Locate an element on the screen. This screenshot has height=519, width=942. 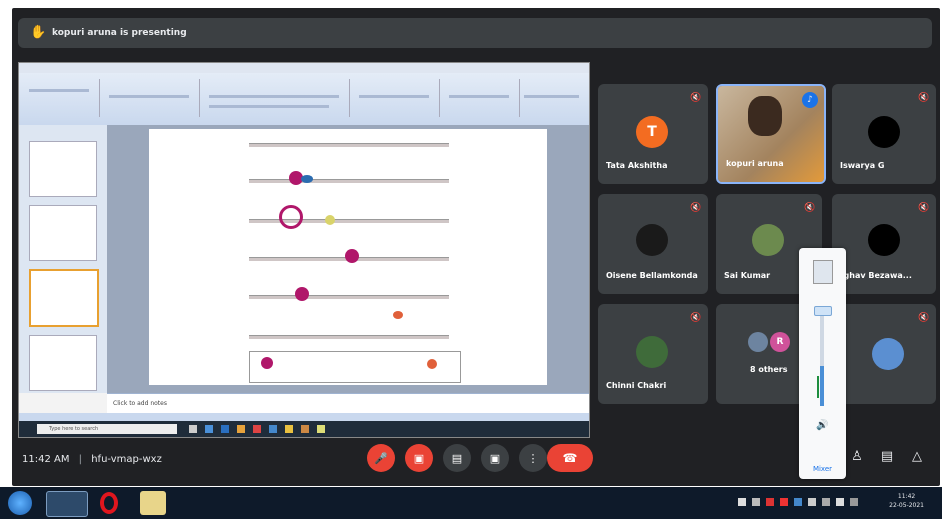
speaker-icon: 🔊 is located at coordinates (822, 425).